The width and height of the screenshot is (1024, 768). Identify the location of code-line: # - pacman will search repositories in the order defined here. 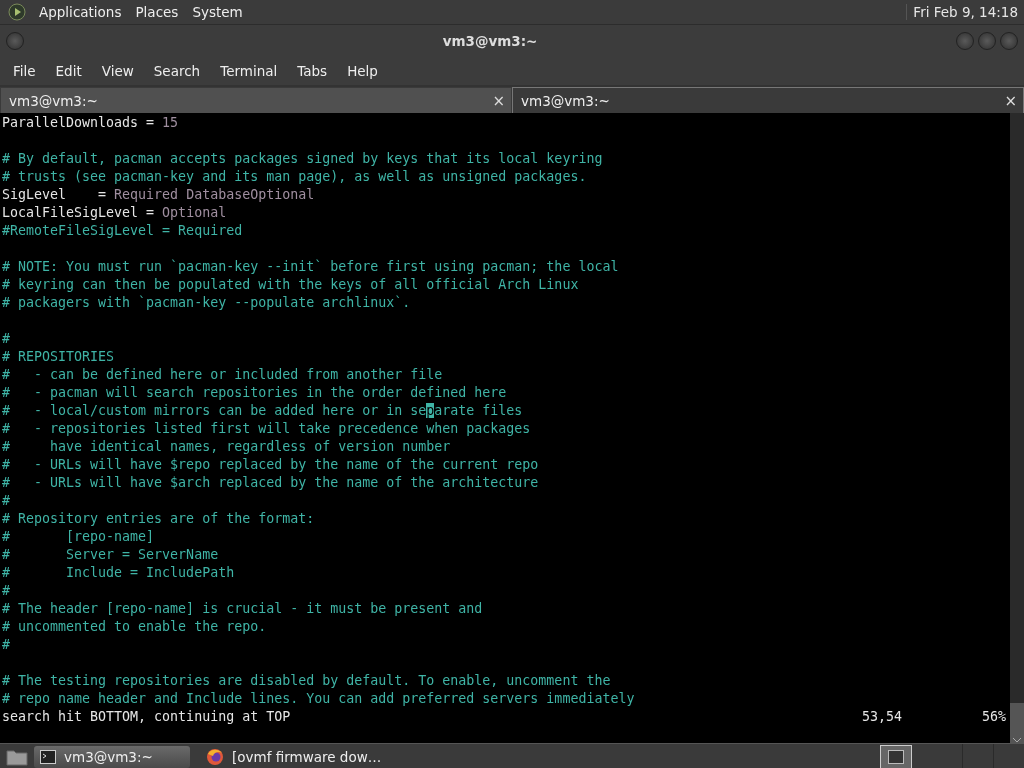
(255, 393).